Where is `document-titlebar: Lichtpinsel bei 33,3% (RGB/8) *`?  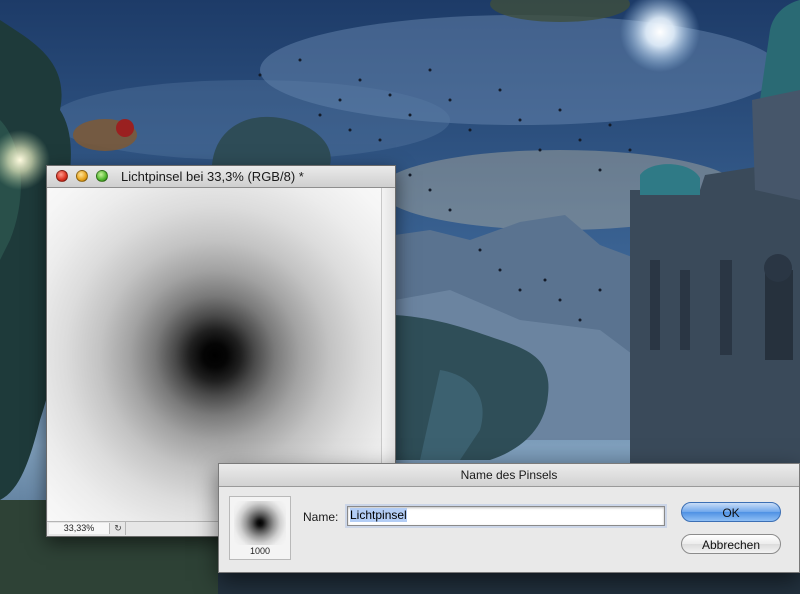 document-titlebar: Lichtpinsel bei 33,3% (RGB/8) * is located at coordinates (221, 177).